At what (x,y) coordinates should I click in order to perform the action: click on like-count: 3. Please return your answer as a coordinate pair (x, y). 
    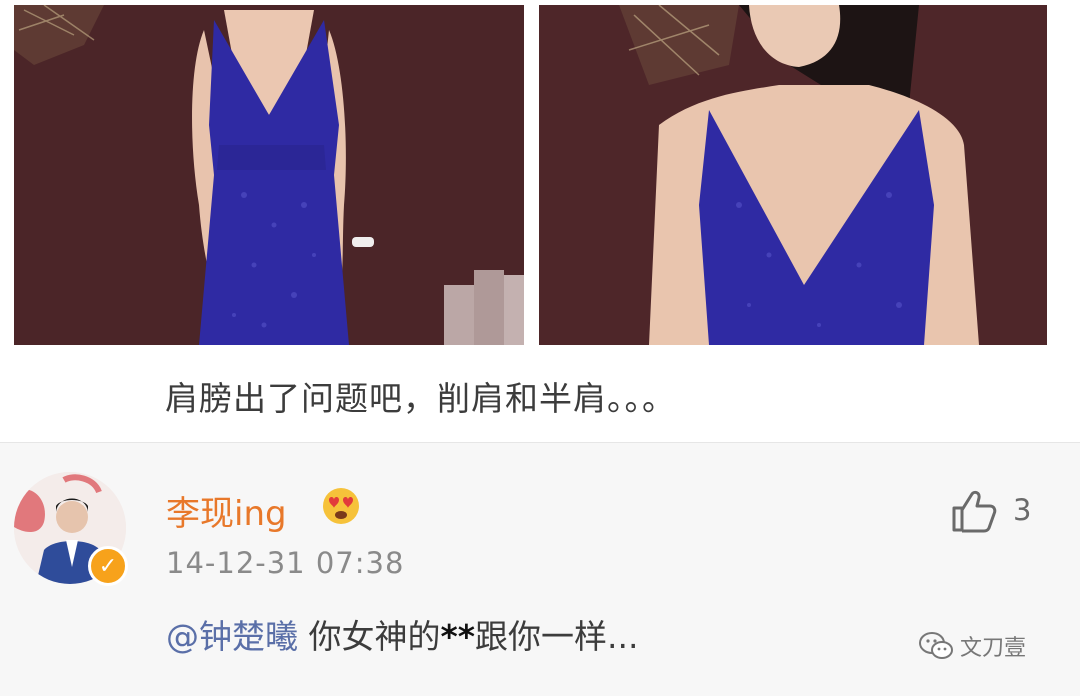
    Looking at the image, I should click on (1022, 510).